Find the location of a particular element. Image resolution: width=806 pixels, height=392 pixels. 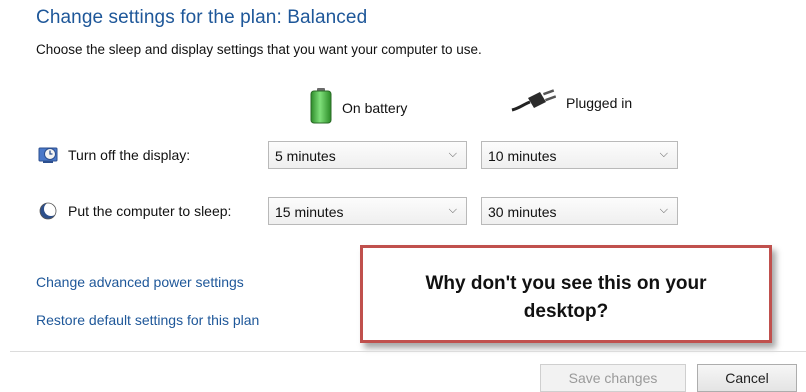

plugged-in-label: Plugged in is located at coordinates (599, 102).